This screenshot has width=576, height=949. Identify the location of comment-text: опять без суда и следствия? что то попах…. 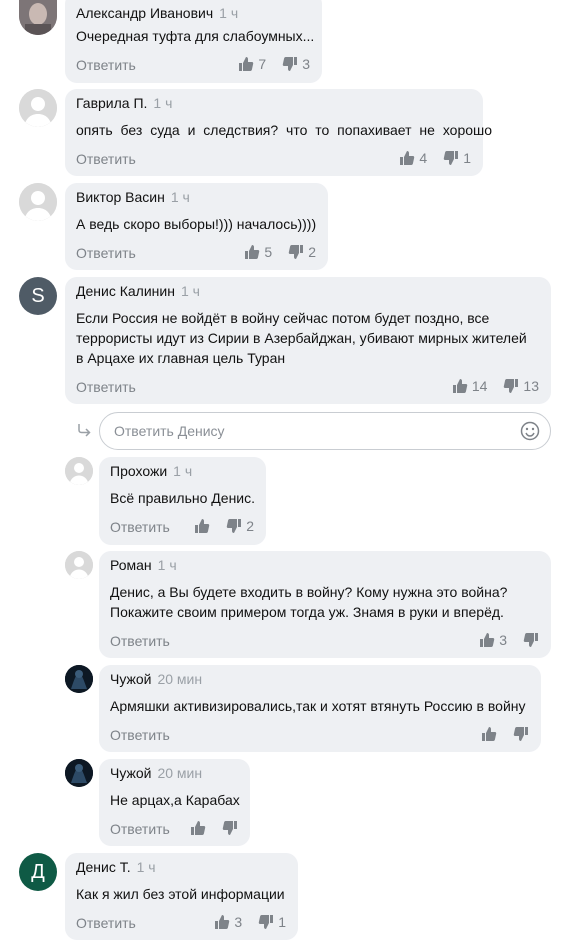
(284, 130).